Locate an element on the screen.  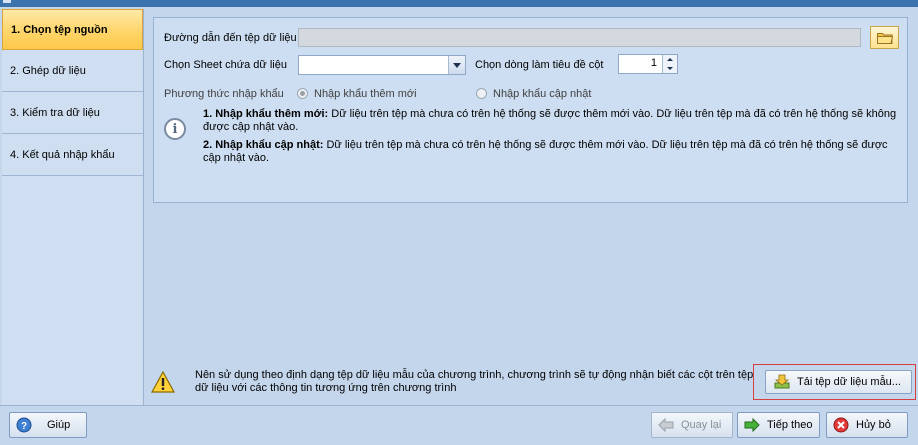
title-bar is located at coordinates (459, 3).